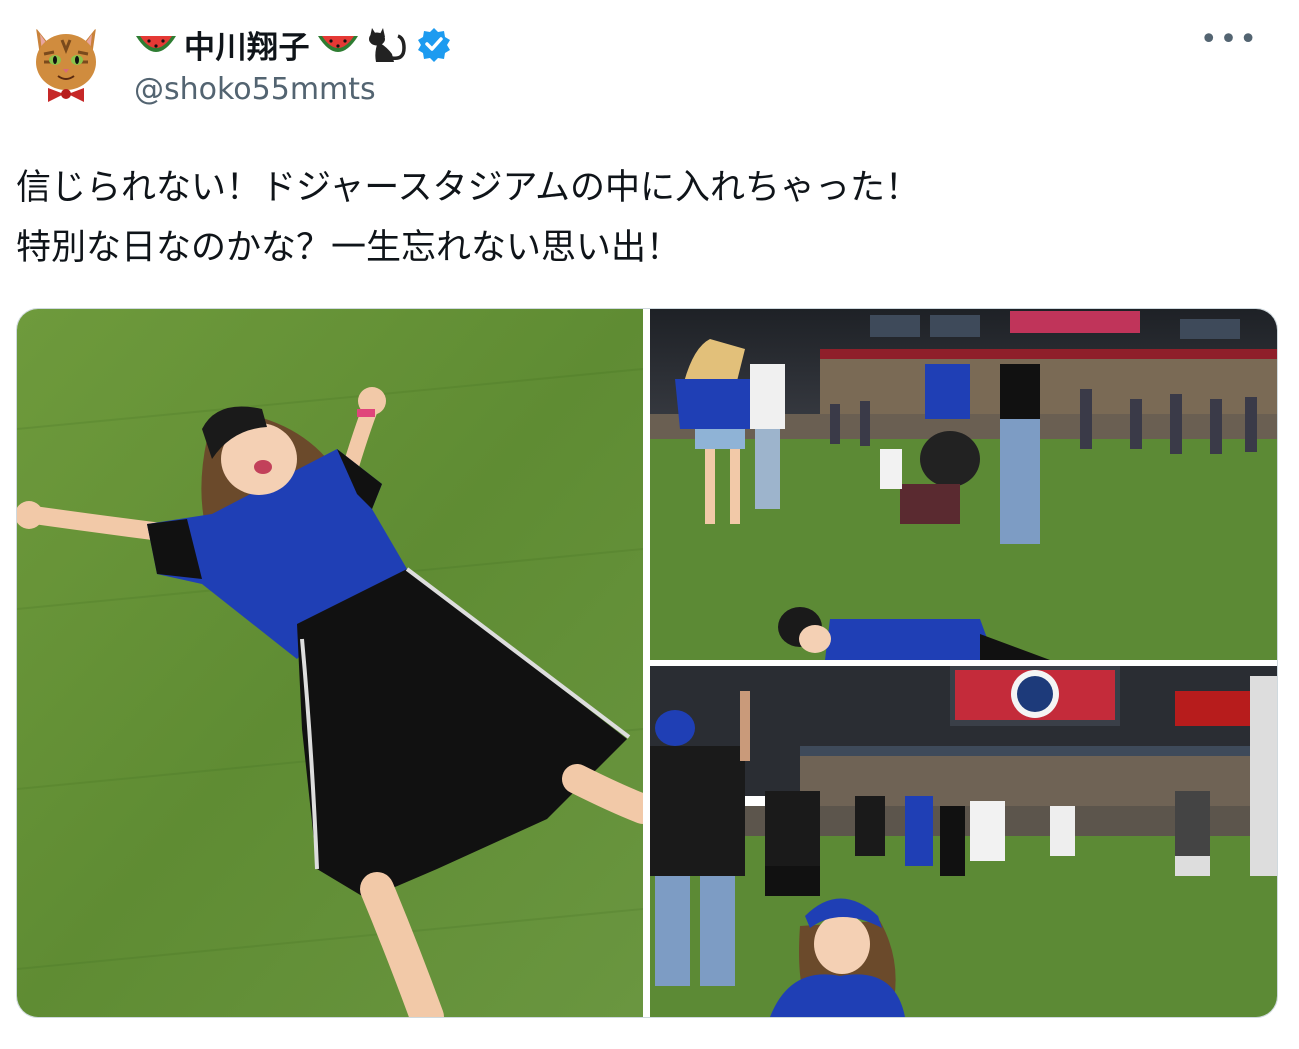 The width and height of the screenshot is (1299, 1049). What do you see at coordinates (1229, 39) in the screenshot?
I see `more-options-button: •••` at bounding box center [1229, 39].